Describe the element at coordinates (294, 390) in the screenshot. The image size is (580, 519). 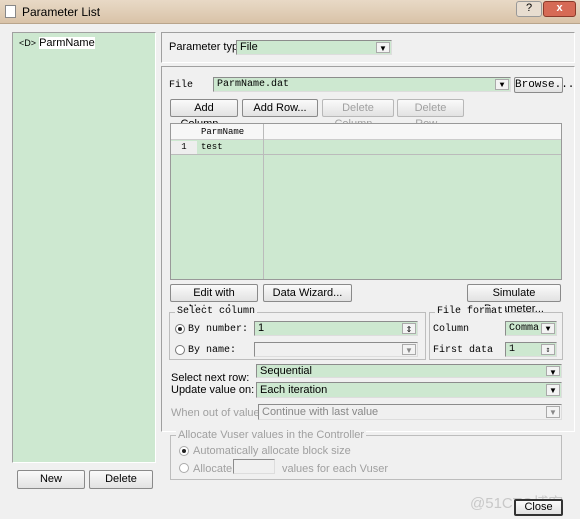
I see `update-value-on-value: Each iteration` at that location.